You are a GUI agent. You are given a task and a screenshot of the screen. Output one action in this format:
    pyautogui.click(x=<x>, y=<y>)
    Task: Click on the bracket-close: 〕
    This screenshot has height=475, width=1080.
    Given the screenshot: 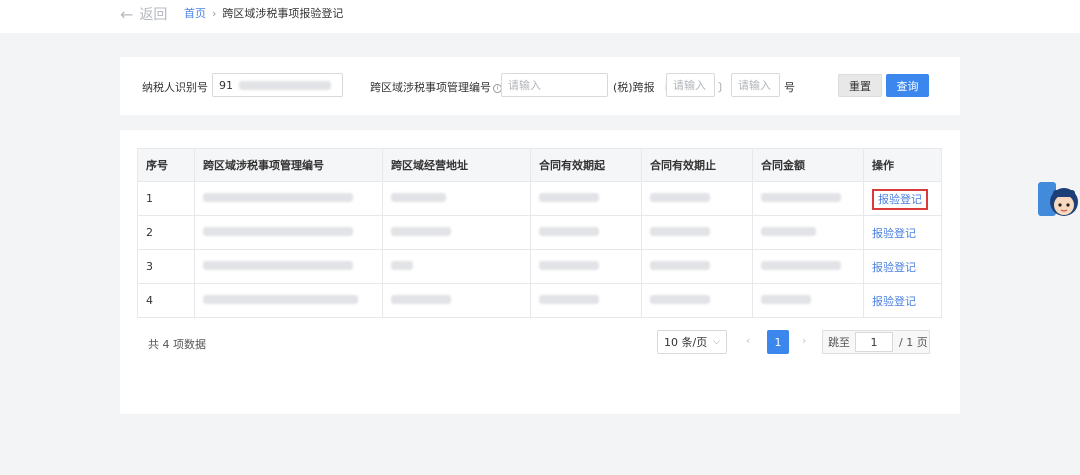 What is the action you would take?
    pyautogui.click(x=723, y=87)
    